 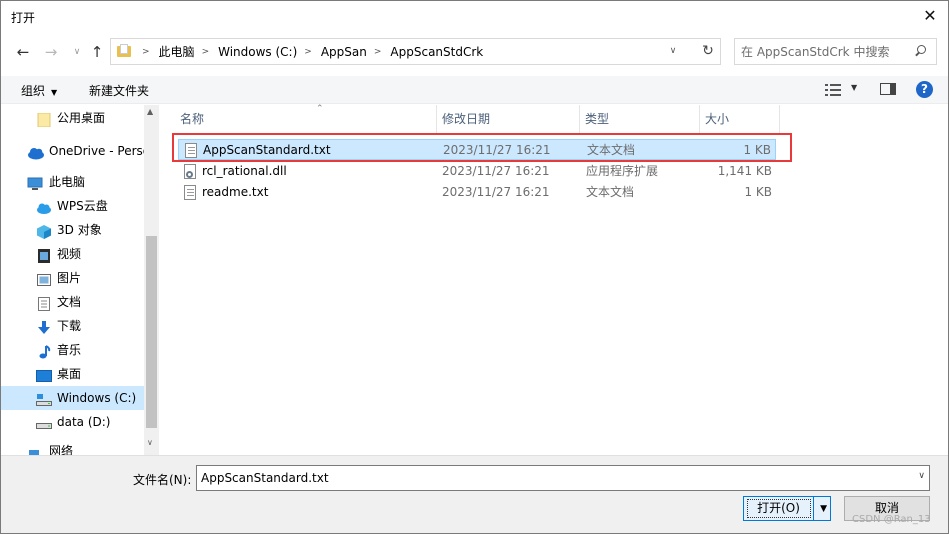 What do you see at coordinates (34, 450) in the screenshot?
I see `network-icon` at bounding box center [34, 450].